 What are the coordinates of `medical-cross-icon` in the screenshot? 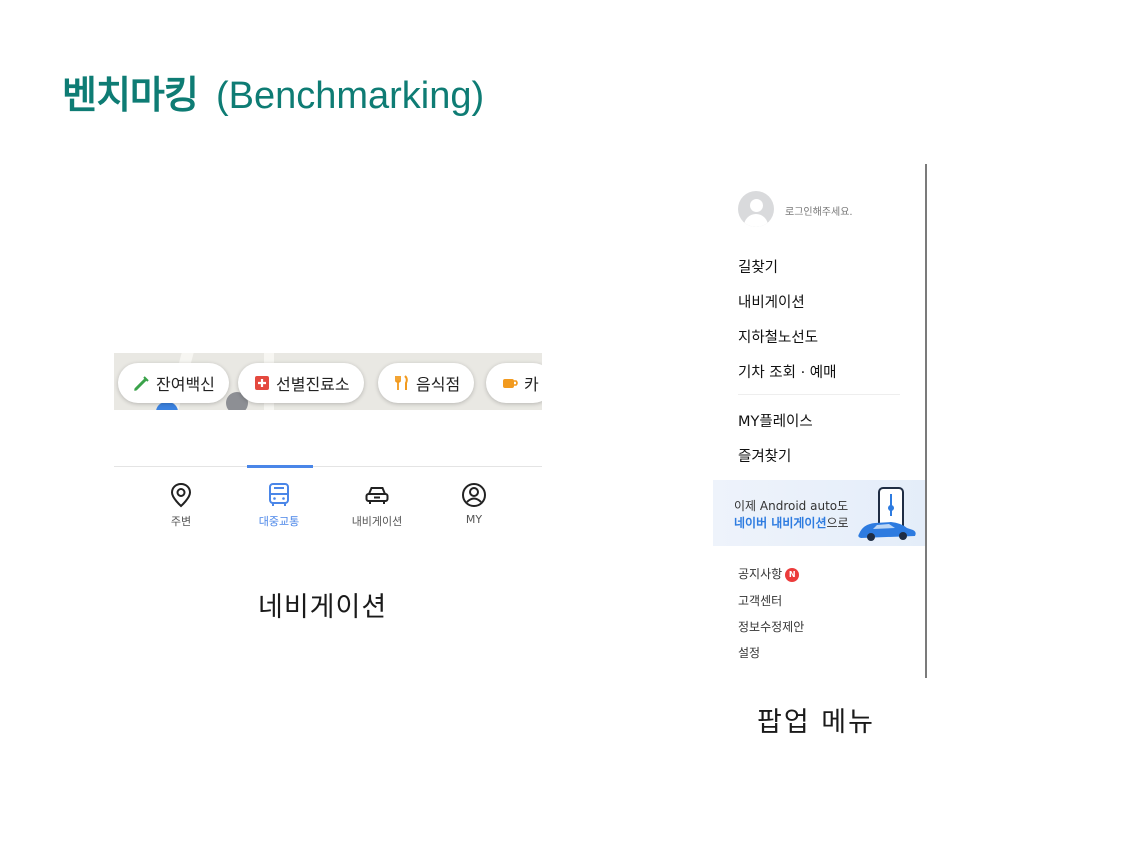 It's located at (262, 383).